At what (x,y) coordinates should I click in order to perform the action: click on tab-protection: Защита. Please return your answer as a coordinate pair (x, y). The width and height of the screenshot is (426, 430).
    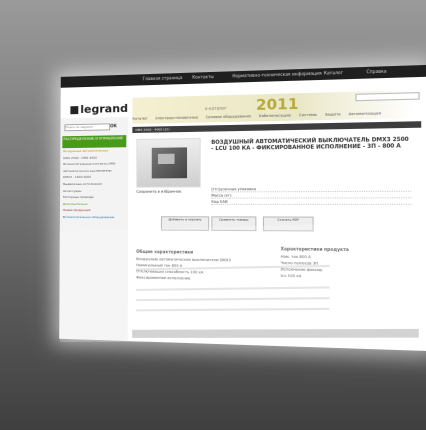
    Looking at the image, I should click on (333, 114).